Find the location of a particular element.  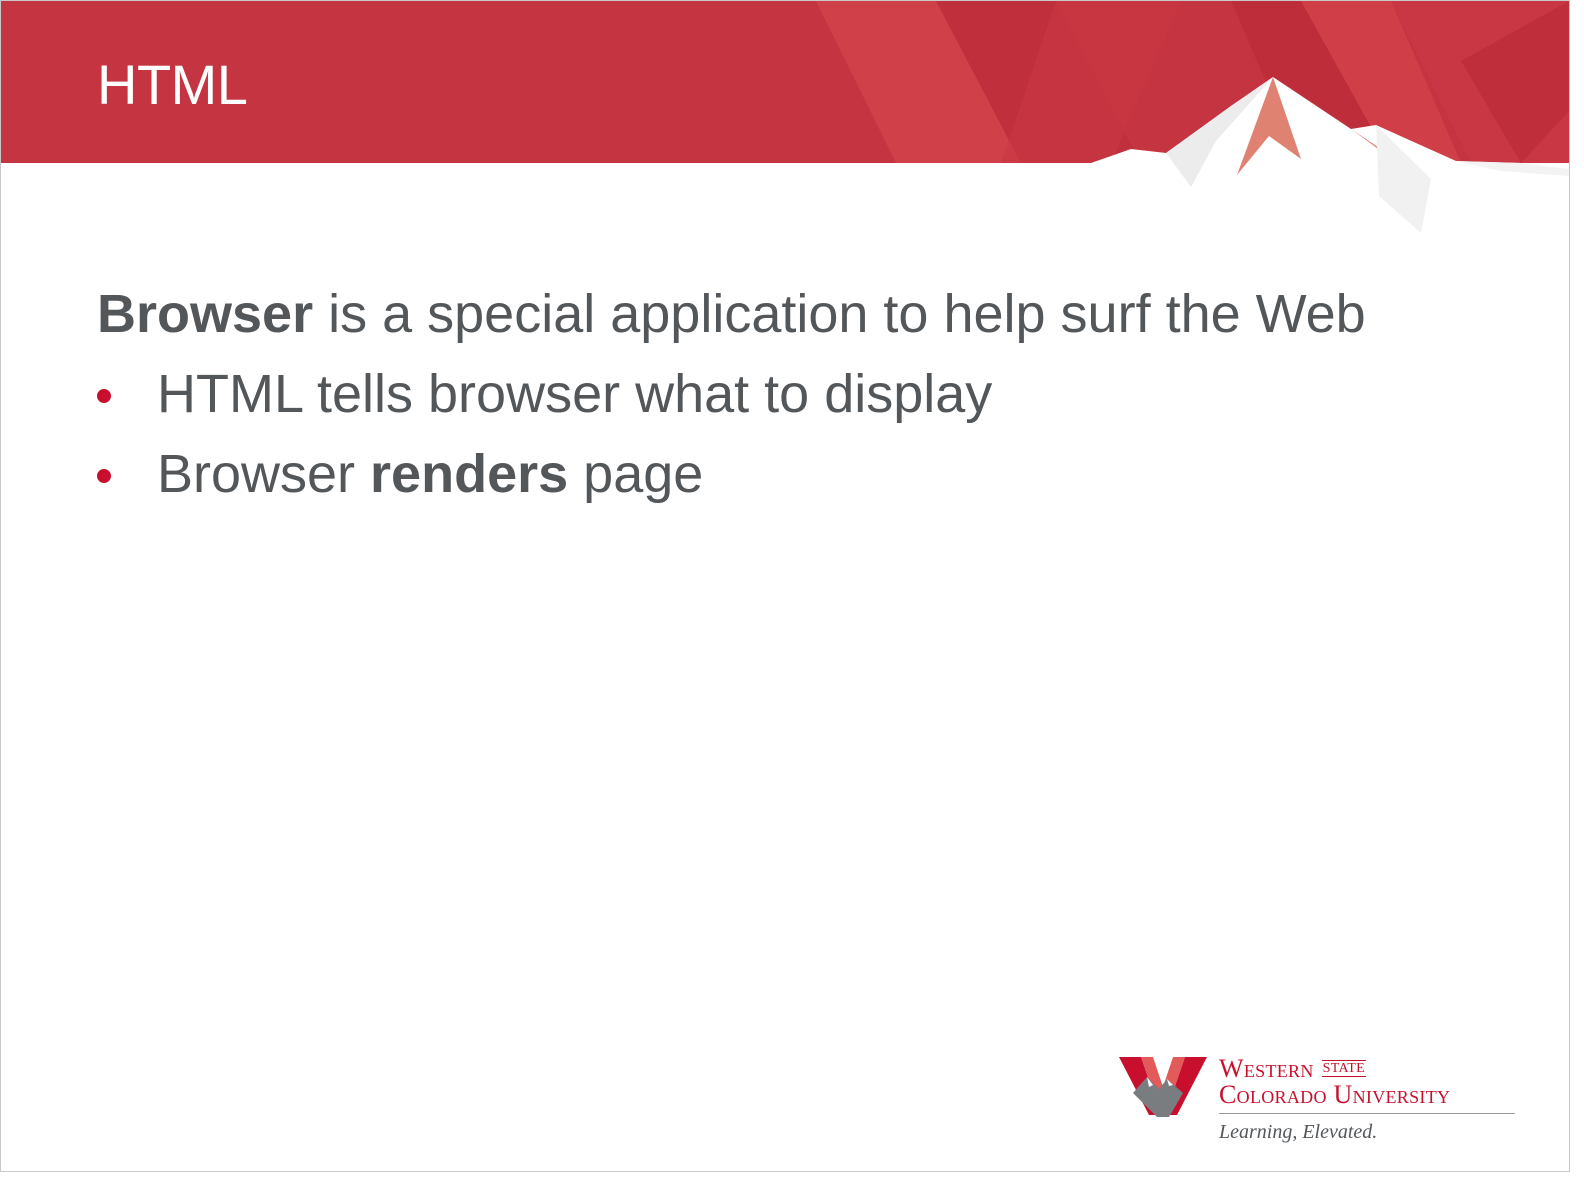

slide-title: HTML is located at coordinates (172, 84).